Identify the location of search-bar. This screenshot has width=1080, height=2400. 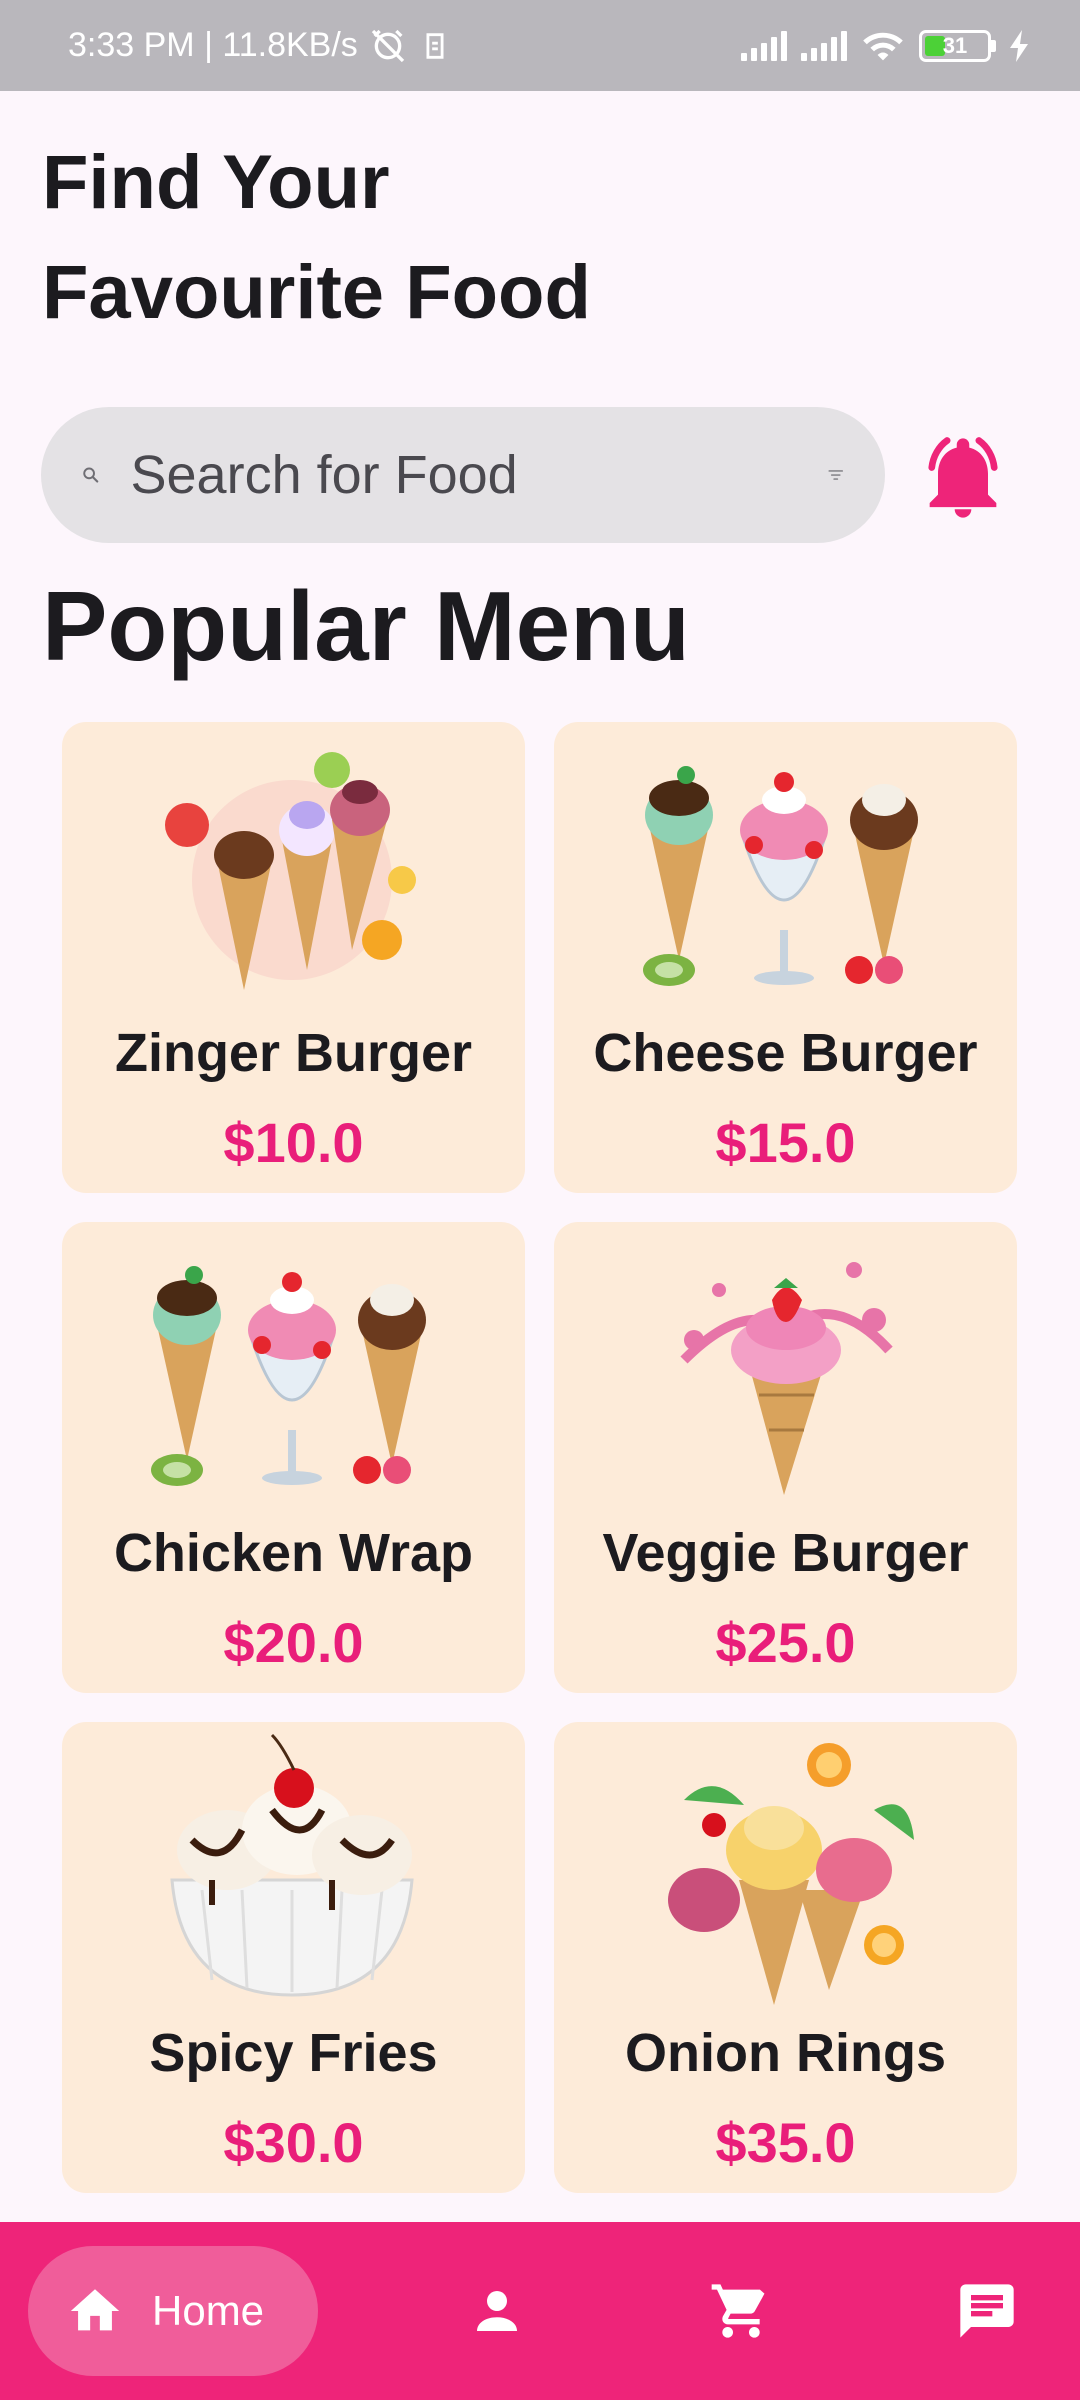
(463, 475).